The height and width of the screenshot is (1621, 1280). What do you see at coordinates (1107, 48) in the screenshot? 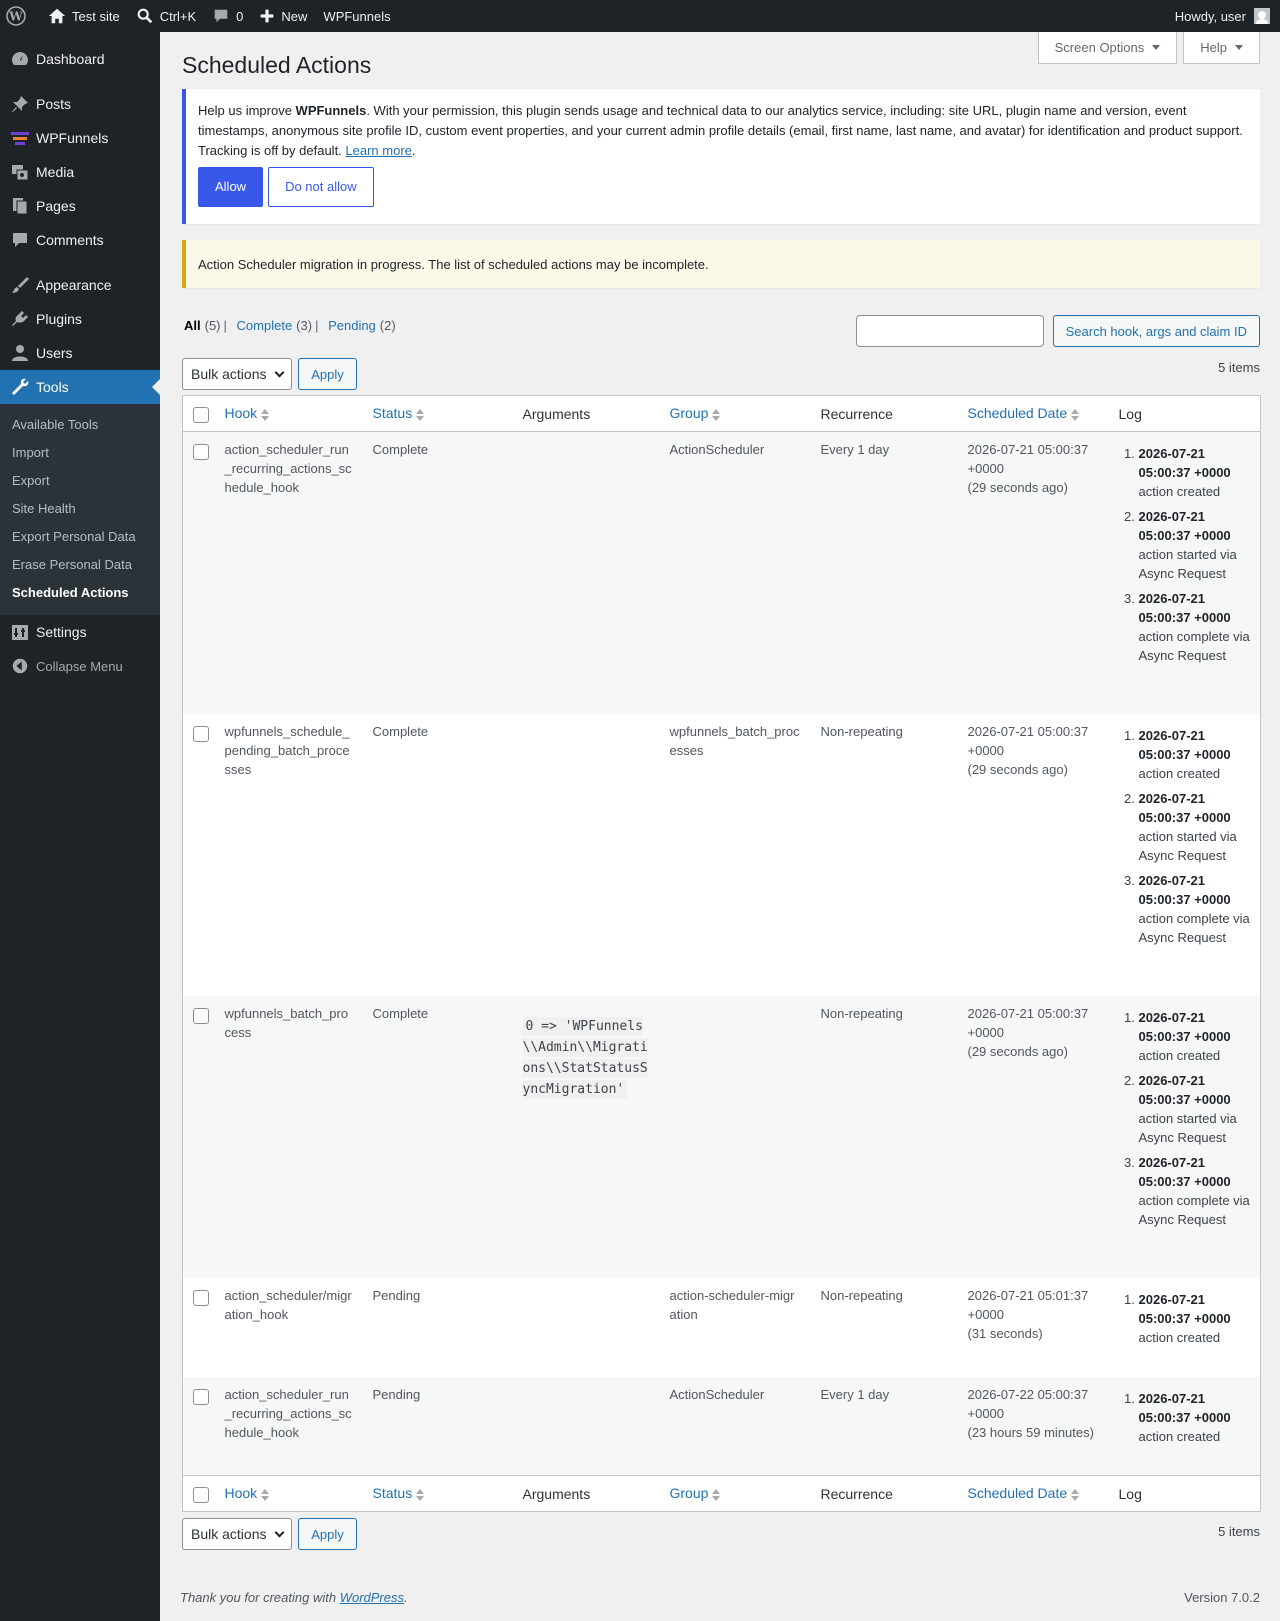
I see `screen-options-button: Screen Options` at bounding box center [1107, 48].